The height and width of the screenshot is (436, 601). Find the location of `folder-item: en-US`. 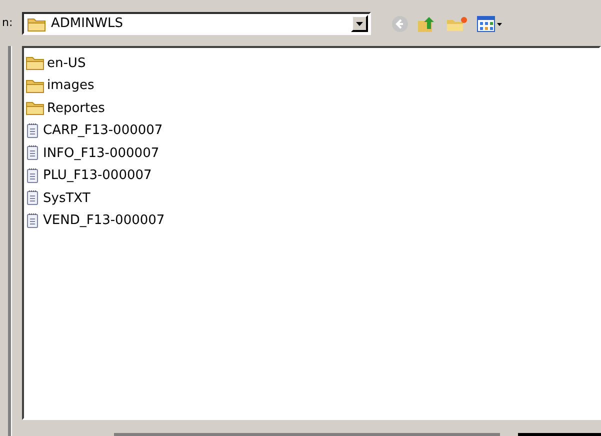

folder-item: en-US is located at coordinates (56, 63).